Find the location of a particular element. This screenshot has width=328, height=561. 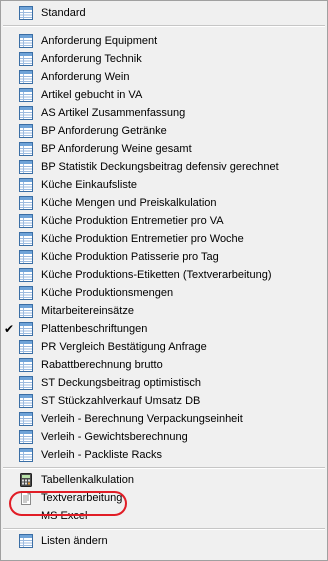

menu-item-verleih-berechnung-verpackungseinheit: Verleih - Berechnung Verpackungseinheit is located at coordinates (164, 419).